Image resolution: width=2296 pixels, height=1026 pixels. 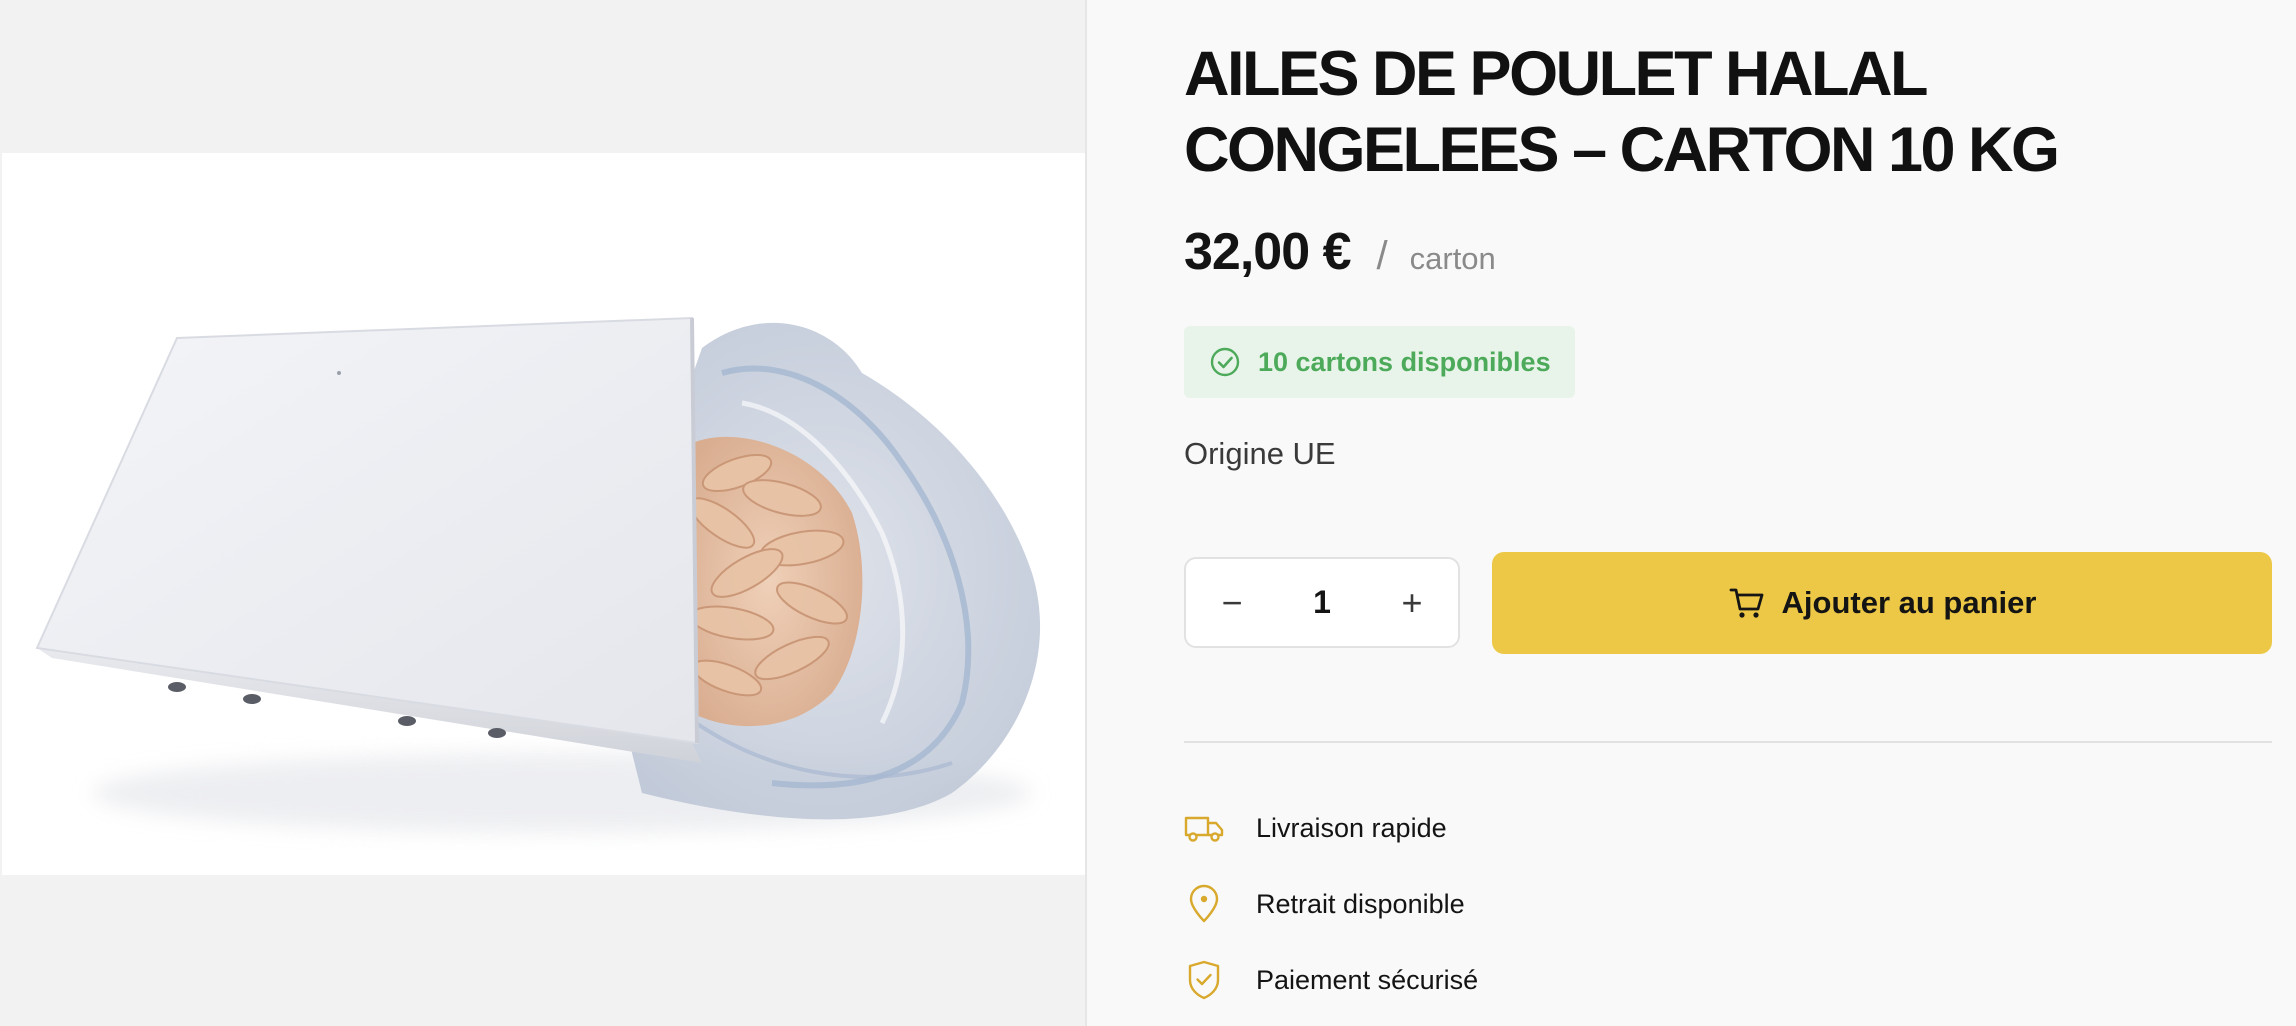 I want to click on price-row: 32,00 € / carton, so click(x=1340, y=257).